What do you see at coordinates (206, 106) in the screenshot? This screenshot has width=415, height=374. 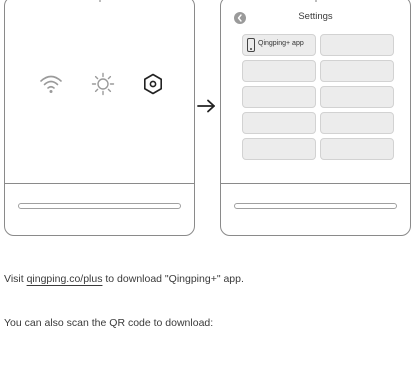 I see `arrow-right-icon` at bounding box center [206, 106].